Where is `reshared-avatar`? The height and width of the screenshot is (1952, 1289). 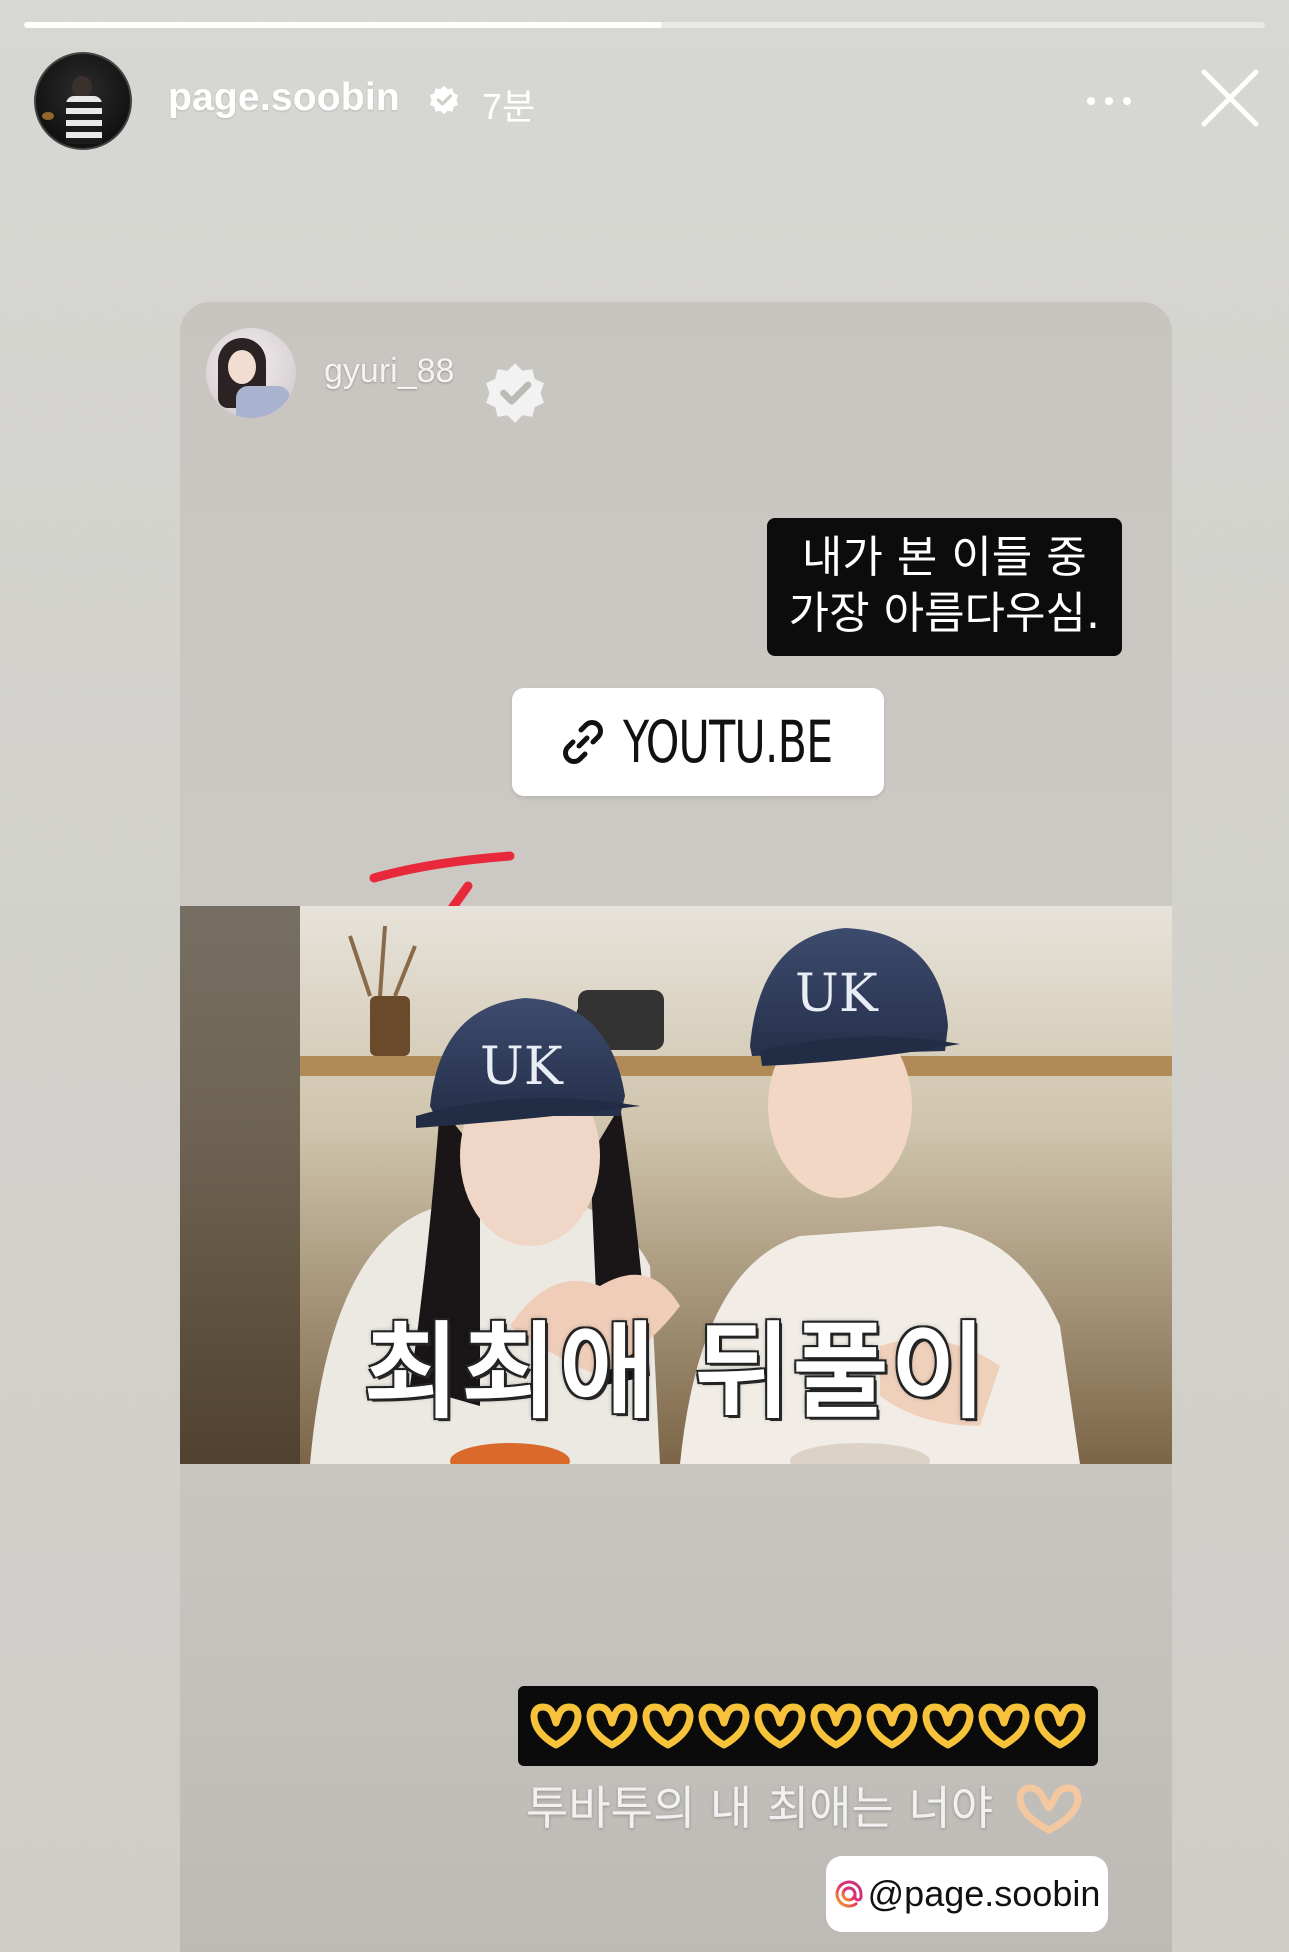 reshared-avatar is located at coordinates (251, 373).